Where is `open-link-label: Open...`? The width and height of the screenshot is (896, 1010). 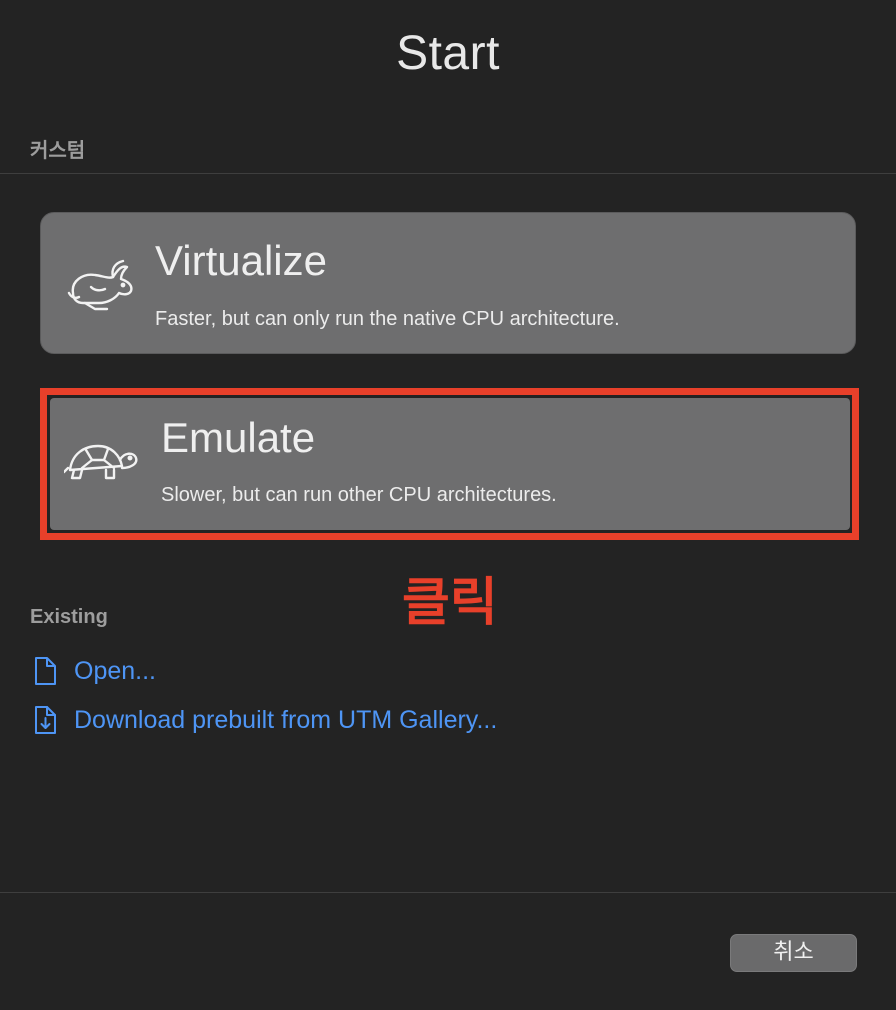 open-link-label: Open... is located at coordinates (115, 671).